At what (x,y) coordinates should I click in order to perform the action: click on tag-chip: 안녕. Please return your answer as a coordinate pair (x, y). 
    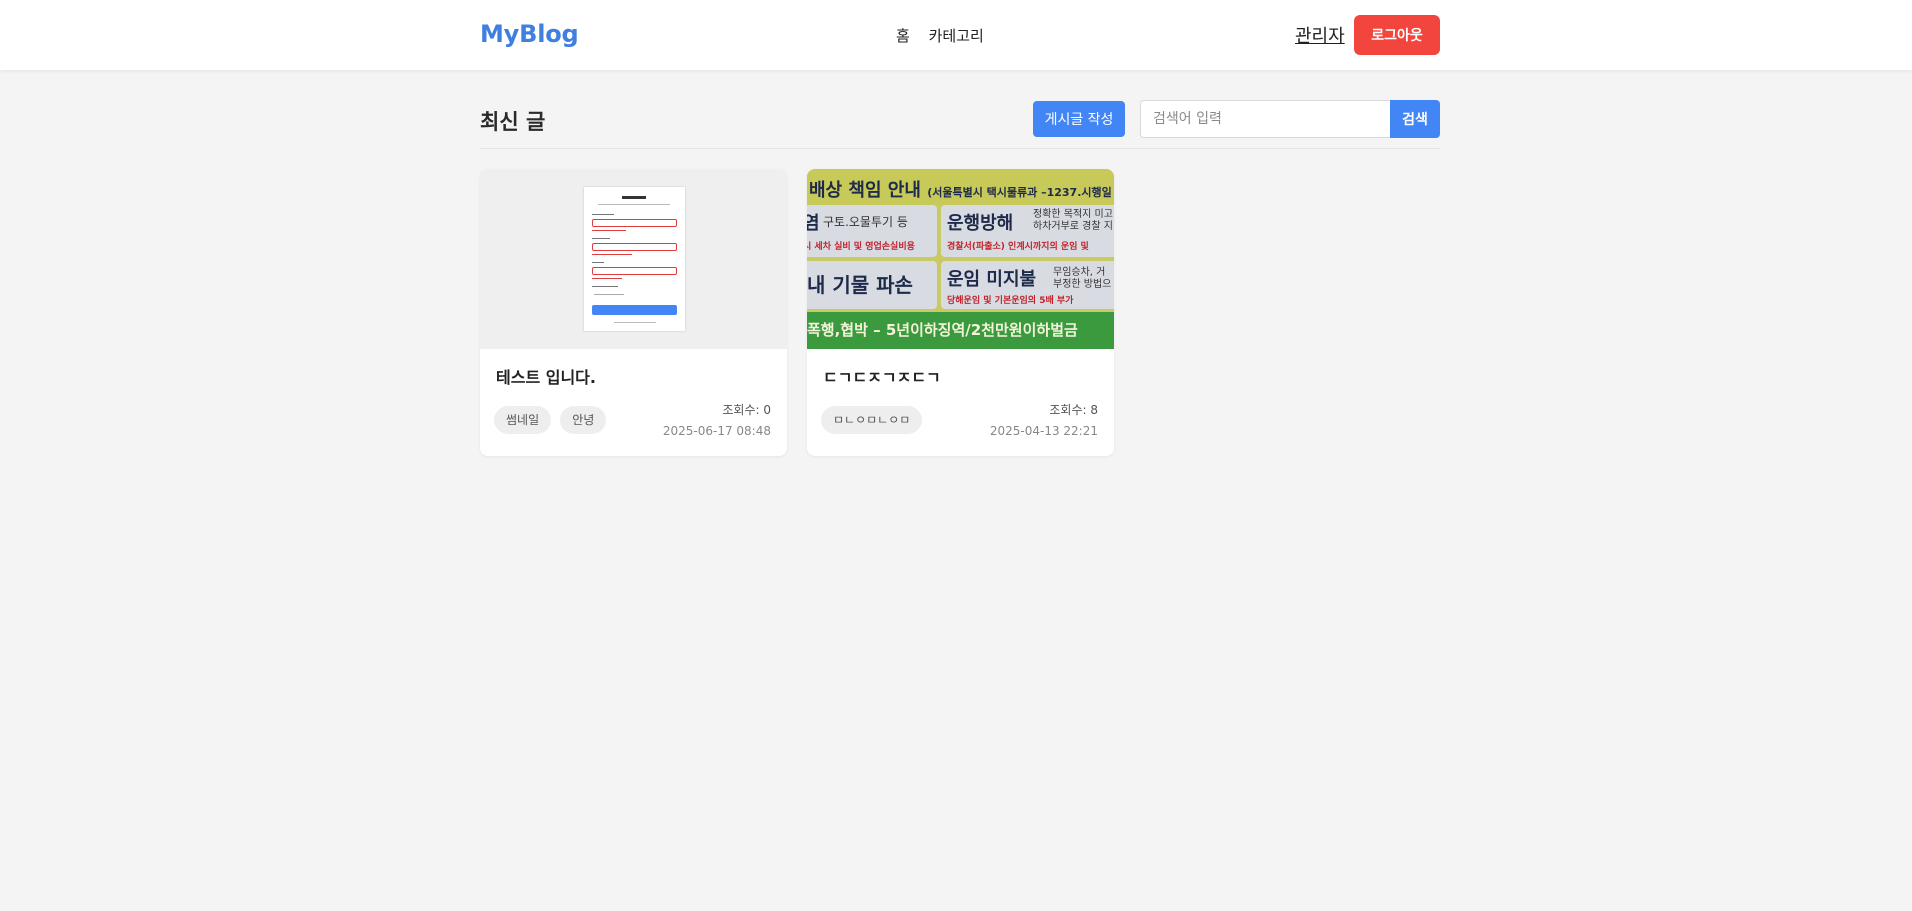
    Looking at the image, I should click on (583, 420).